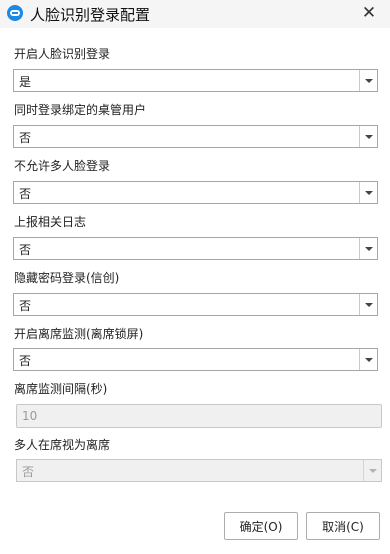  Describe the element at coordinates (25, 250) in the screenshot. I see `report-log-value: 否` at that location.